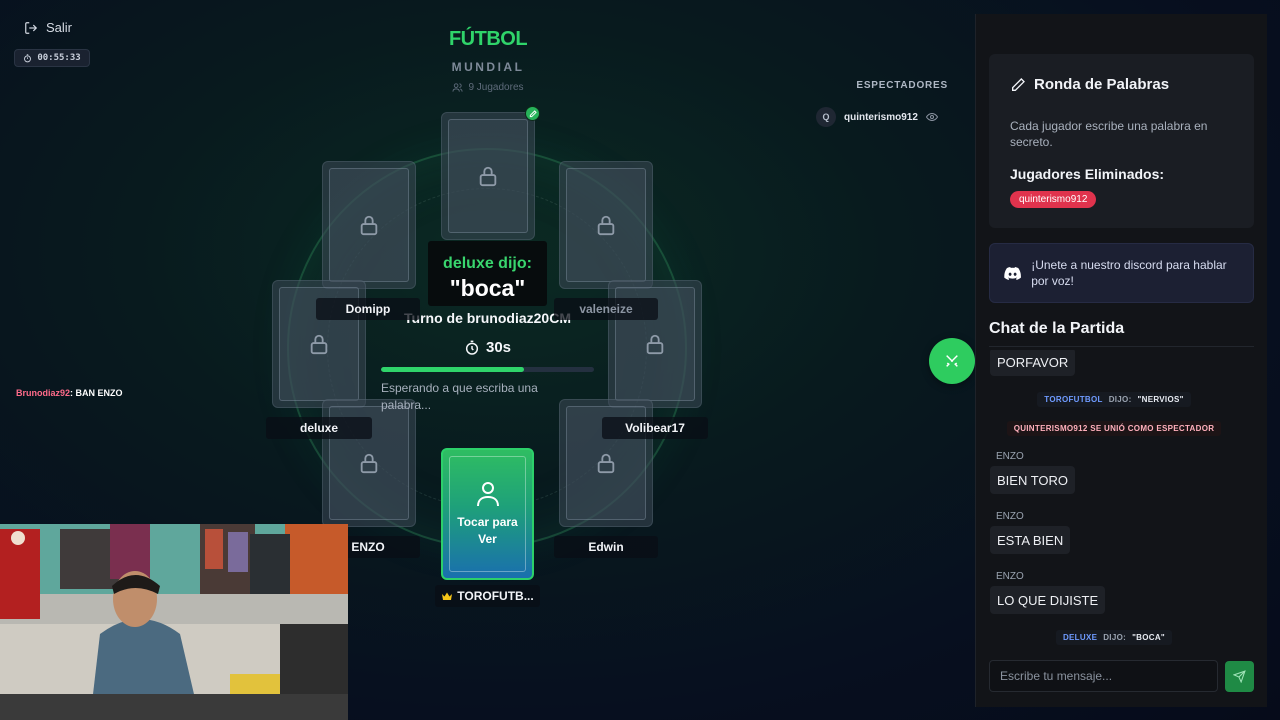  What do you see at coordinates (1053, 199) in the screenshot?
I see `eliminated-badge: quinterismo912` at bounding box center [1053, 199].